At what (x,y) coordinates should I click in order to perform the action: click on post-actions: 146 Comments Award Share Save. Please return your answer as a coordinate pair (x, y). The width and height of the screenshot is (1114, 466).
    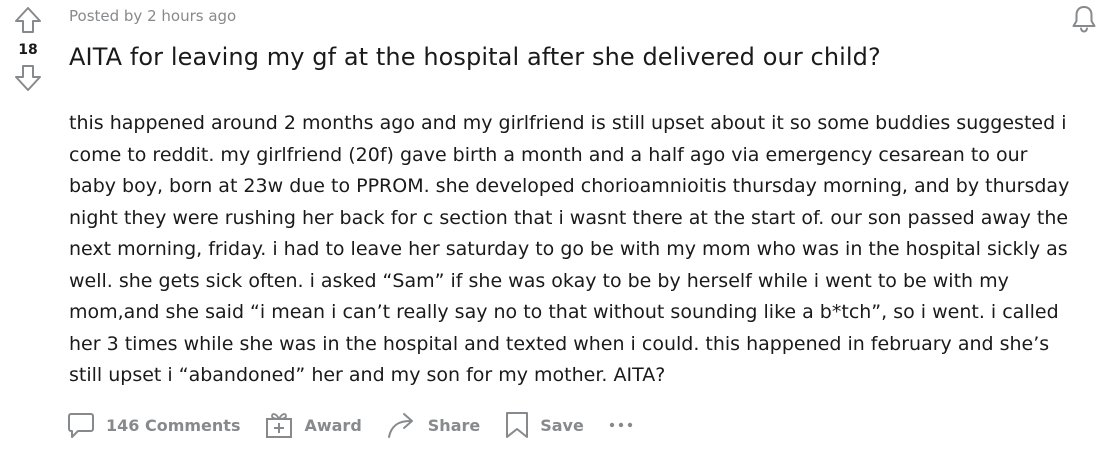
    Looking at the image, I should click on (350, 425).